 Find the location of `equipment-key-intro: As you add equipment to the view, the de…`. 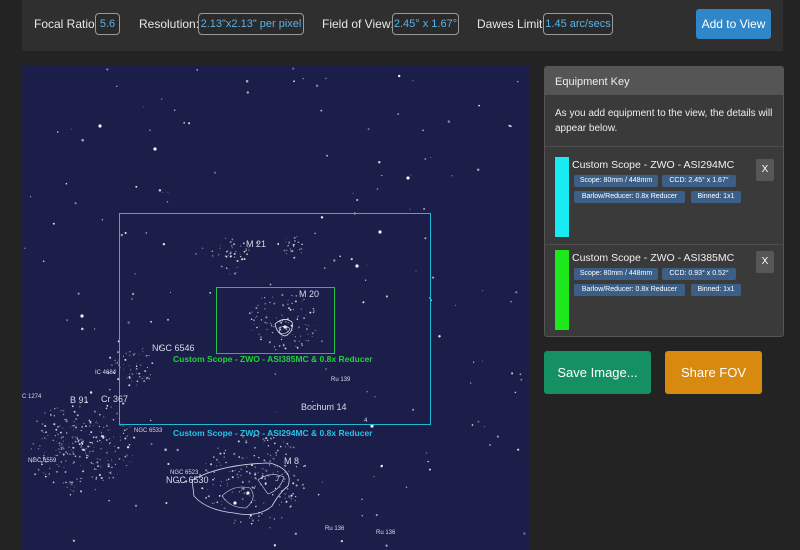

equipment-key-intro: As you add equipment to the view, the de… is located at coordinates (664, 121).